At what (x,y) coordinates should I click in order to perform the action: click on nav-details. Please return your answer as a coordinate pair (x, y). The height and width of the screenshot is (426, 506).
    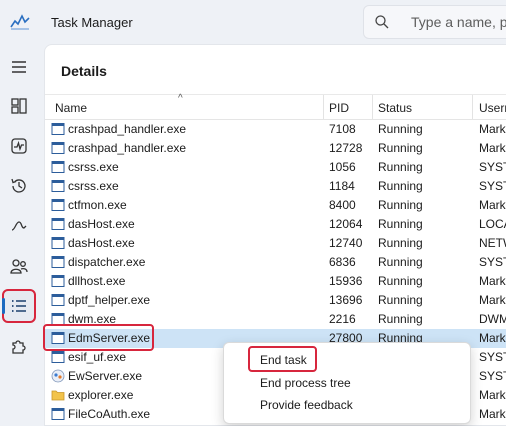
    Looking at the image, I should click on (19, 306).